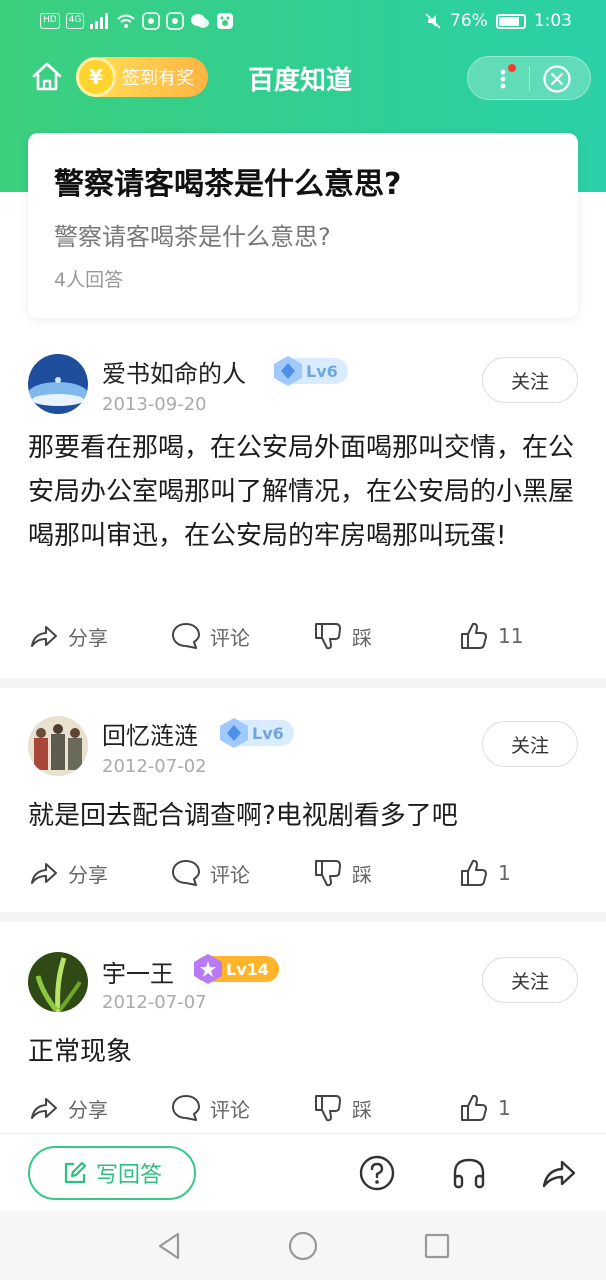  What do you see at coordinates (208, 969) in the screenshot?
I see `star-badge-icon` at bounding box center [208, 969].